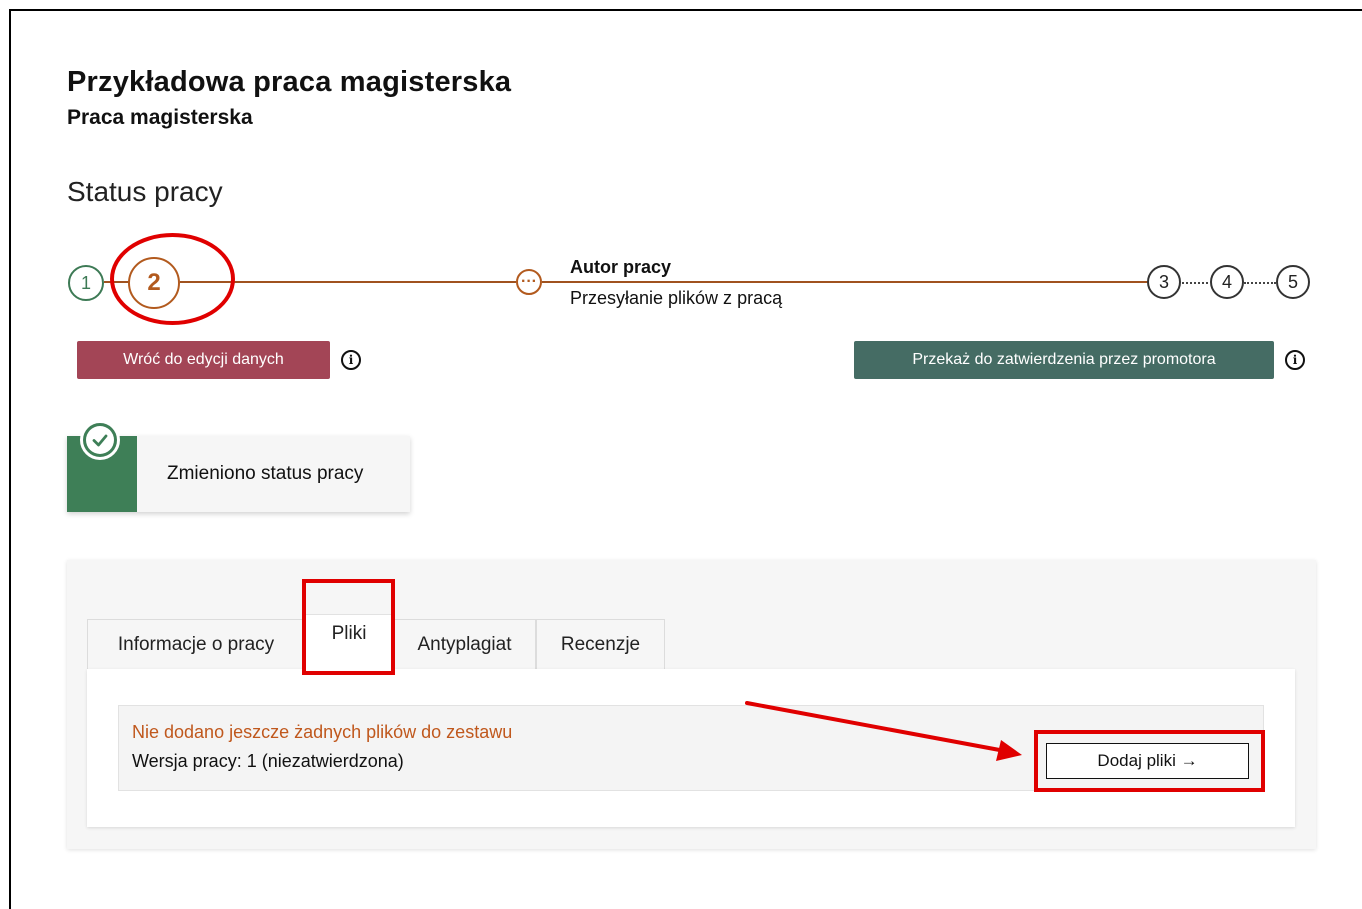 The image size is (1362, 909). Describe the element at coordinates (1227, 282) in the screenshot. I see `step-4: 4` at that location.